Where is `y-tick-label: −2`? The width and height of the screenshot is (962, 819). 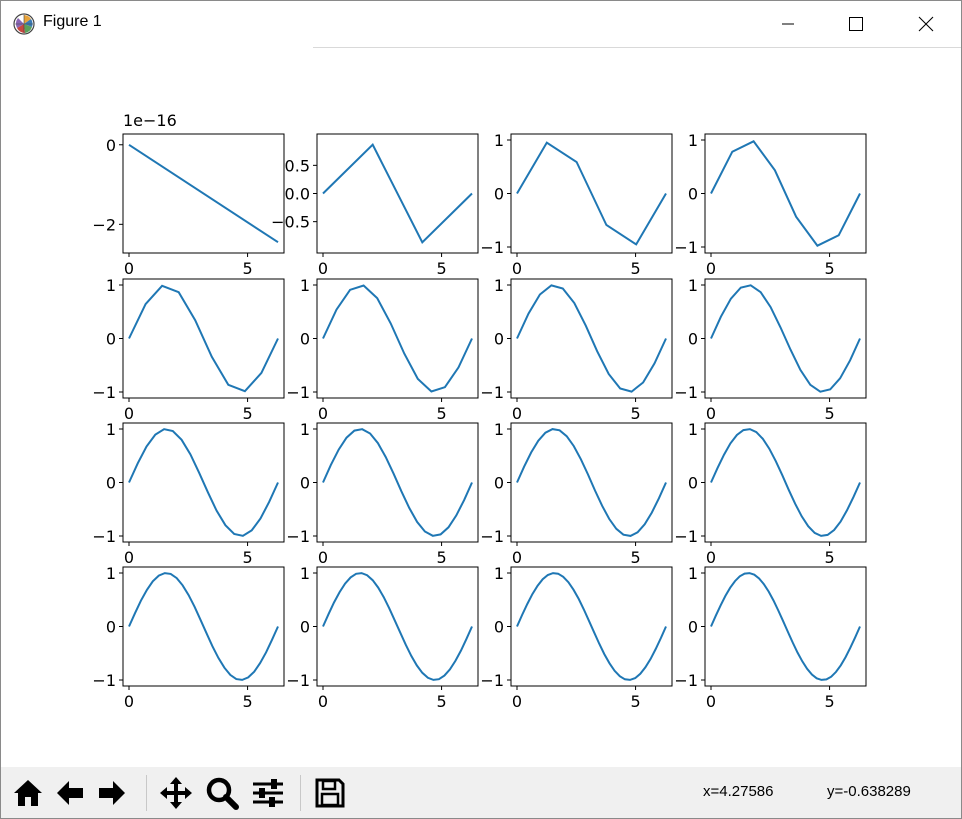
y-tick-label: −2 is located at coordinates (104, 224).